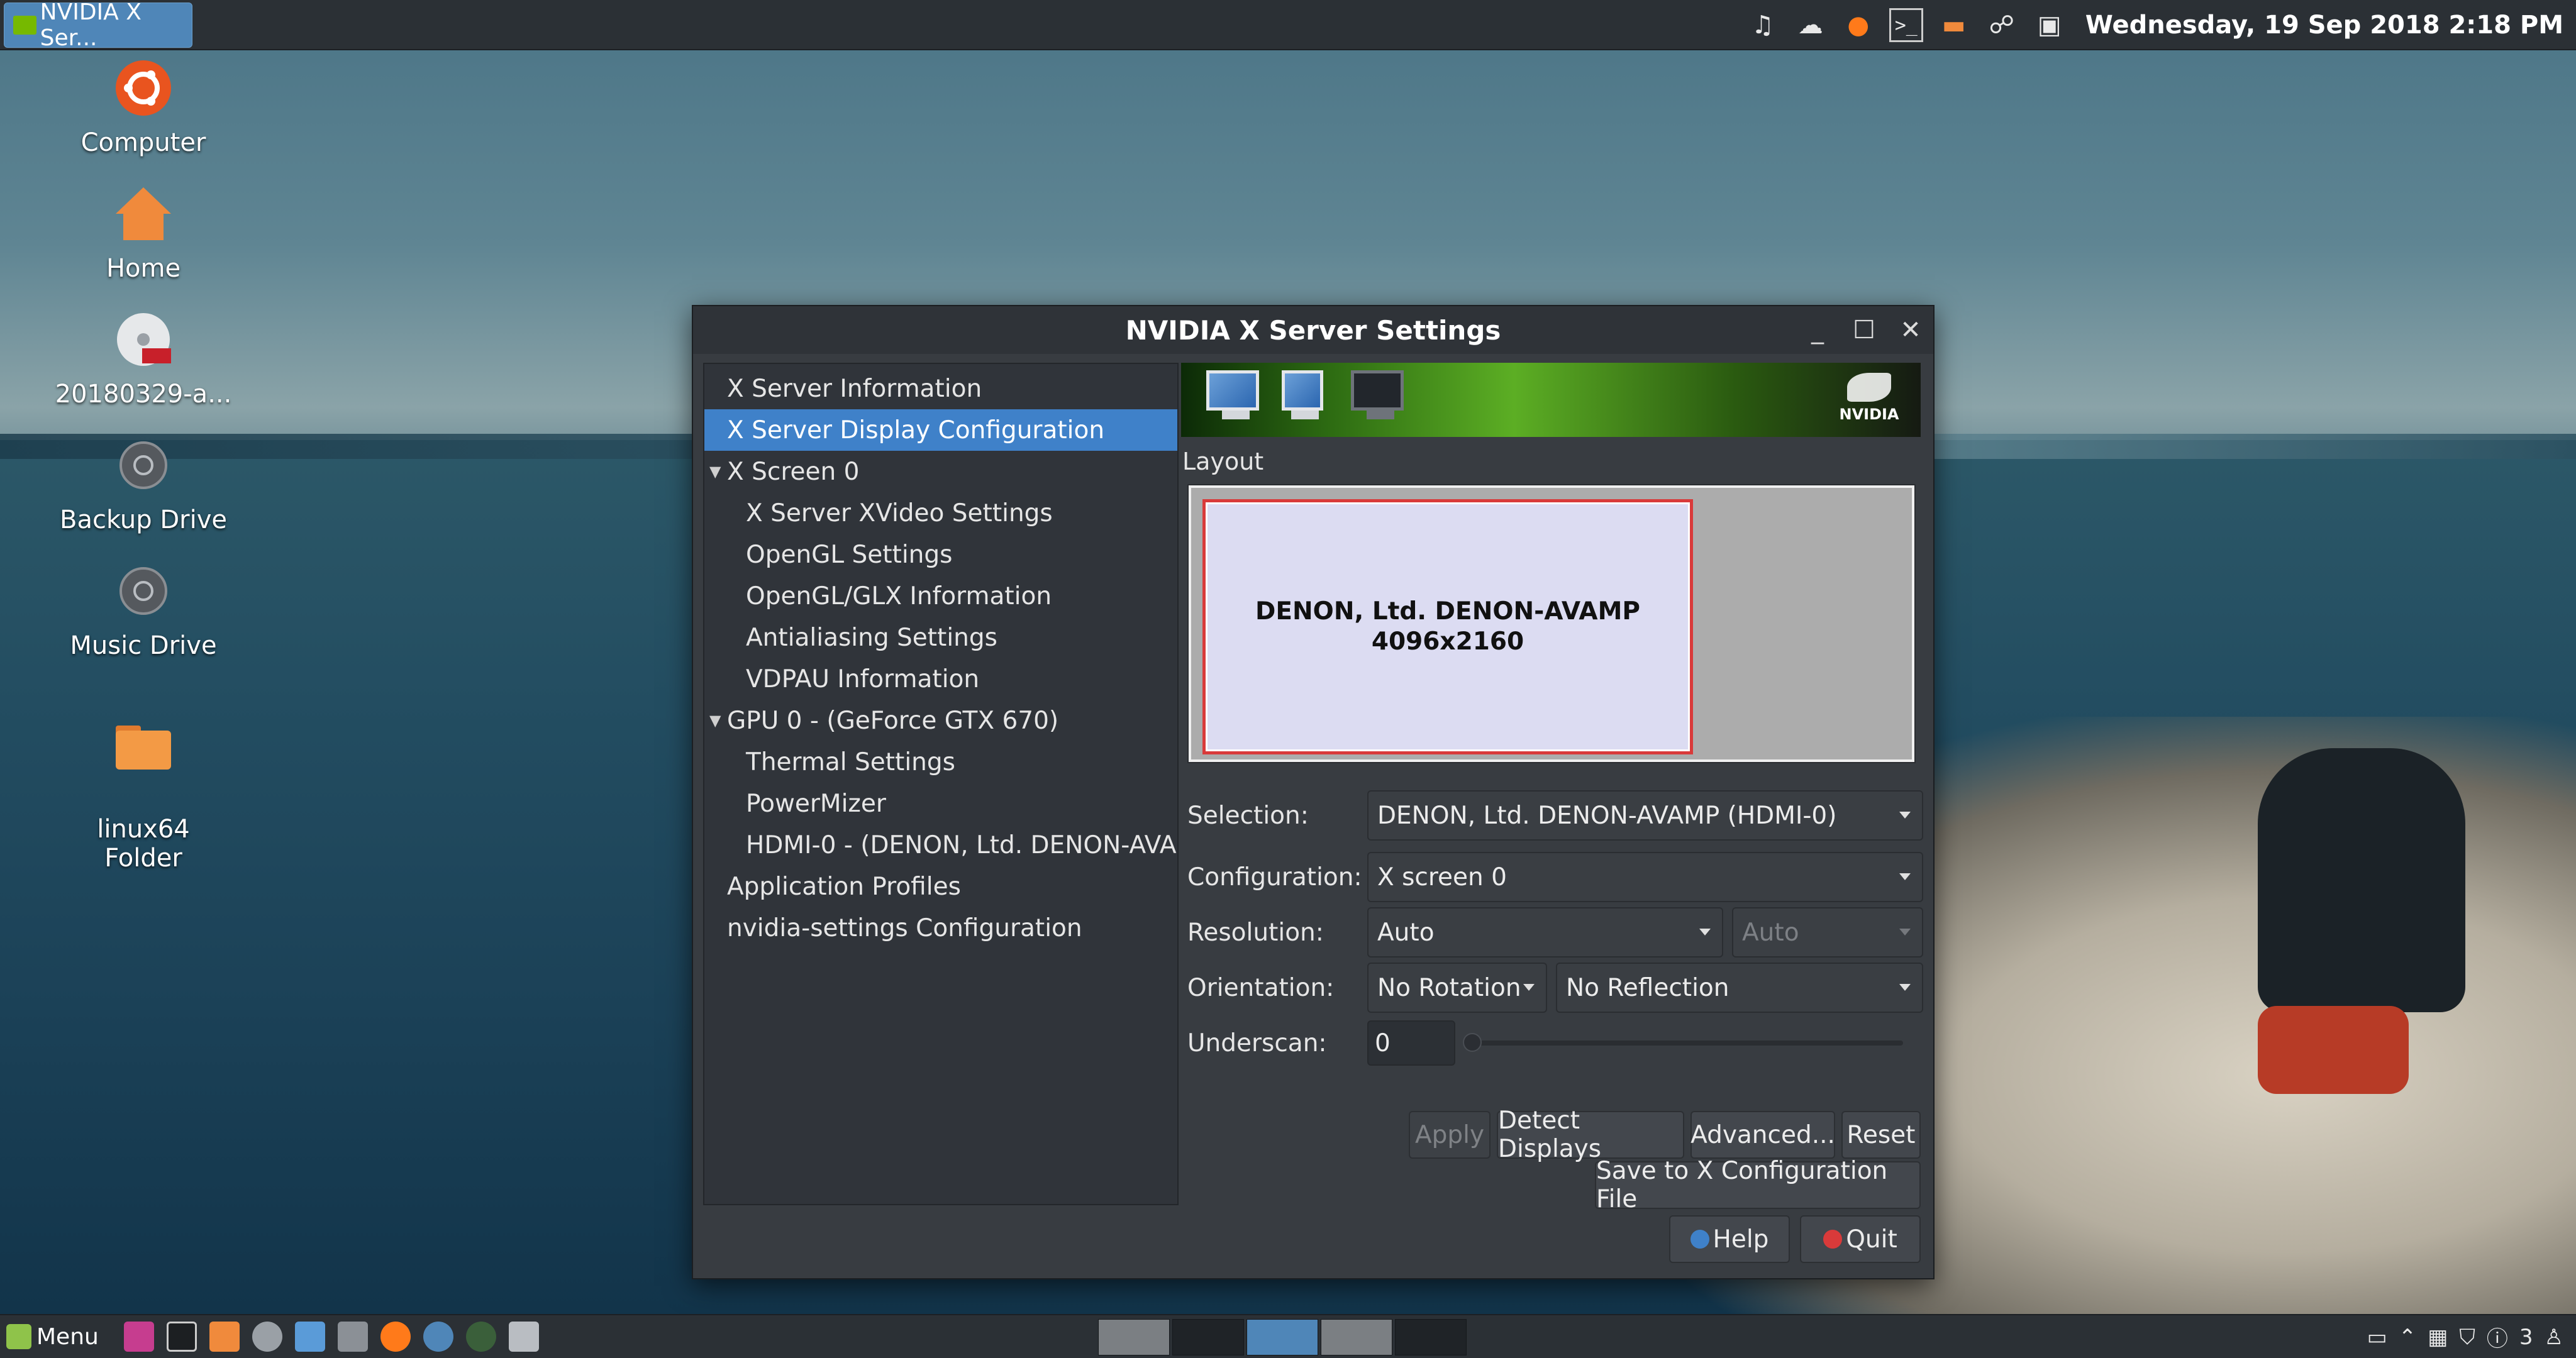 This screenshot has height=1358, width=2576. I want to click on network-icon, so click(480, 1337).